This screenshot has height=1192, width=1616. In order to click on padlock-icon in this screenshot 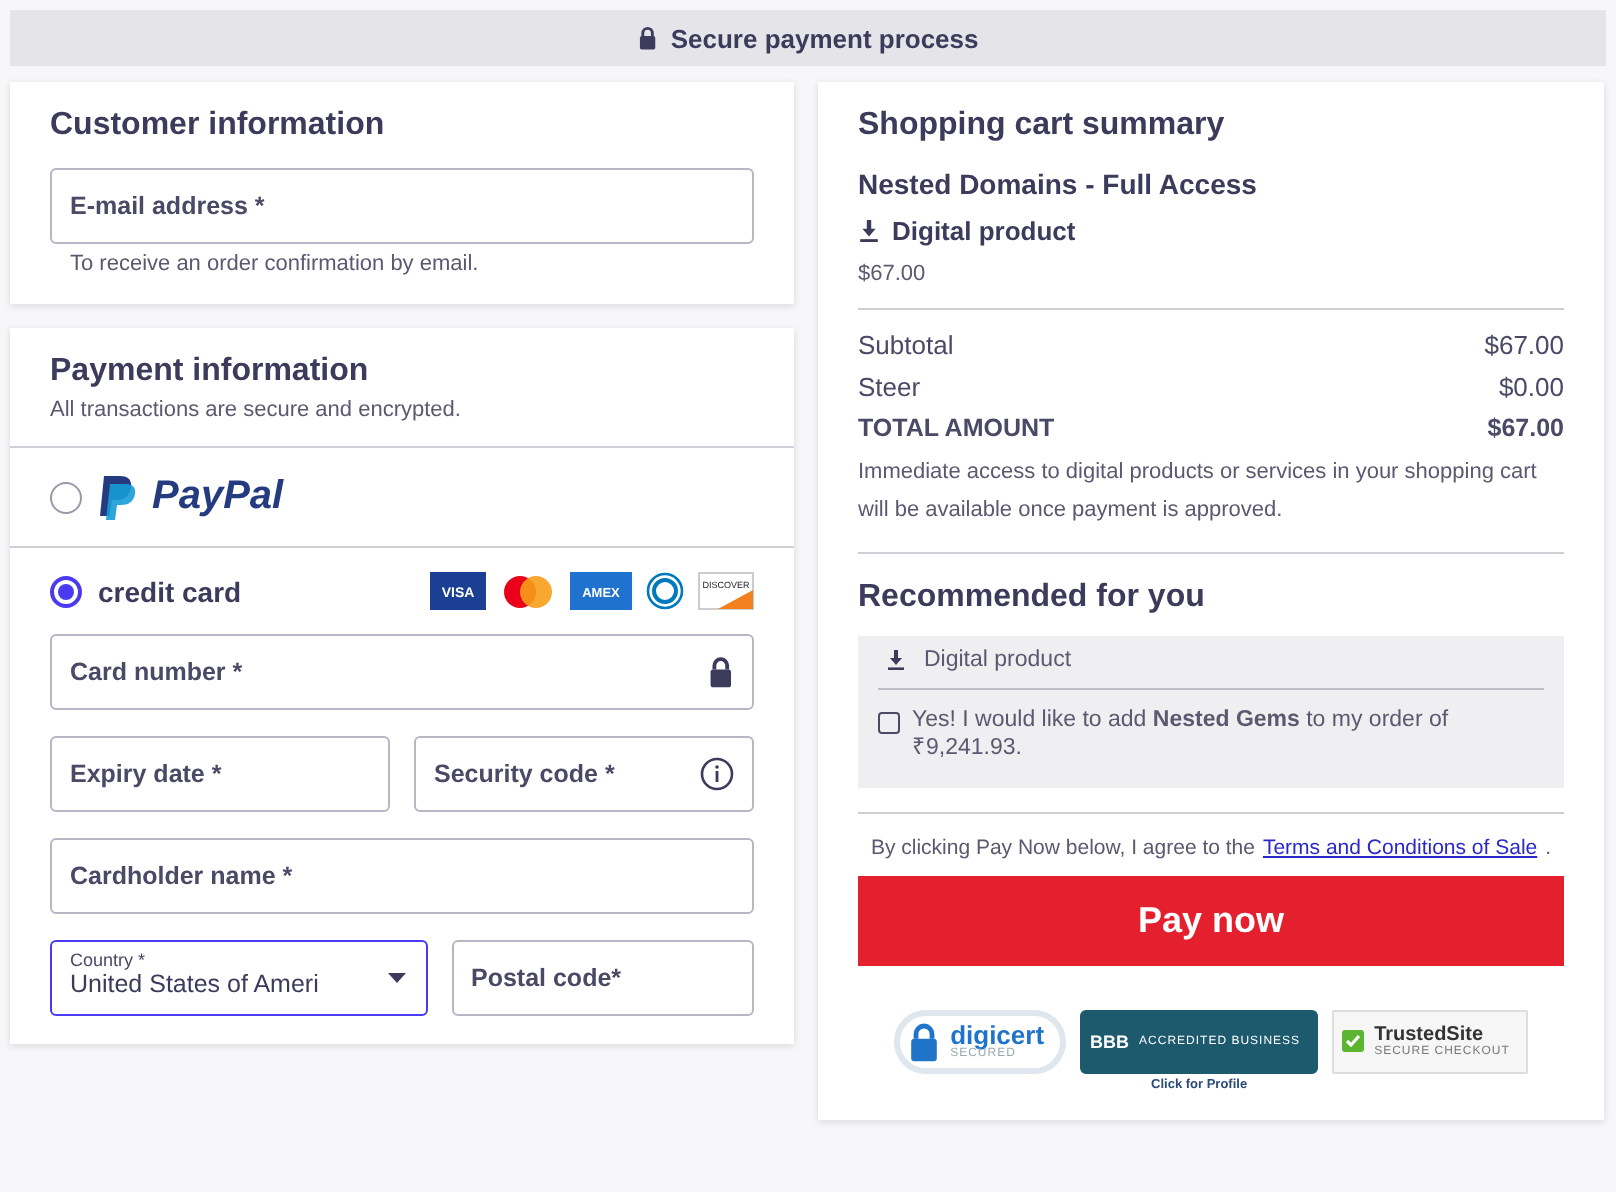, I will do `click(924, 1041)`.